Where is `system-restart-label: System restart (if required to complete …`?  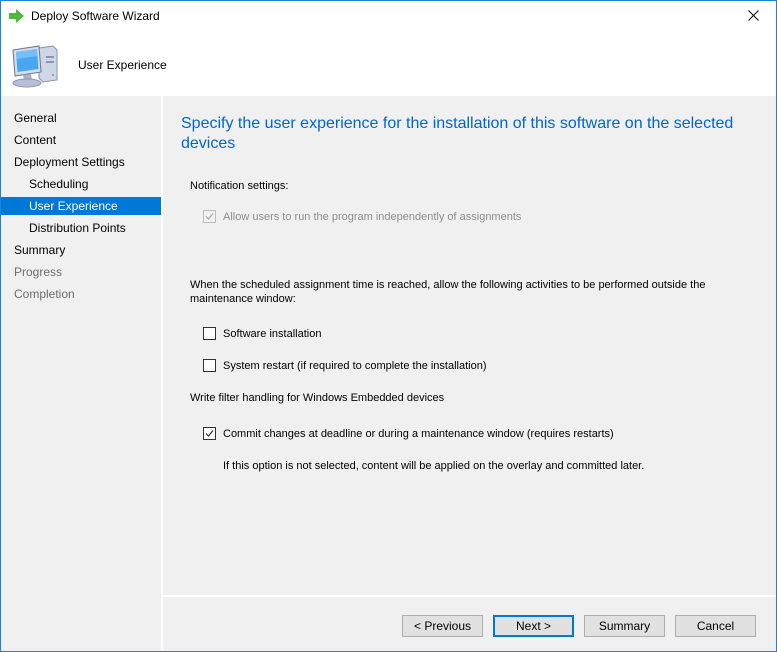
system-restart-label: System restart (if required to complete … is located at coordinates (355, 366).